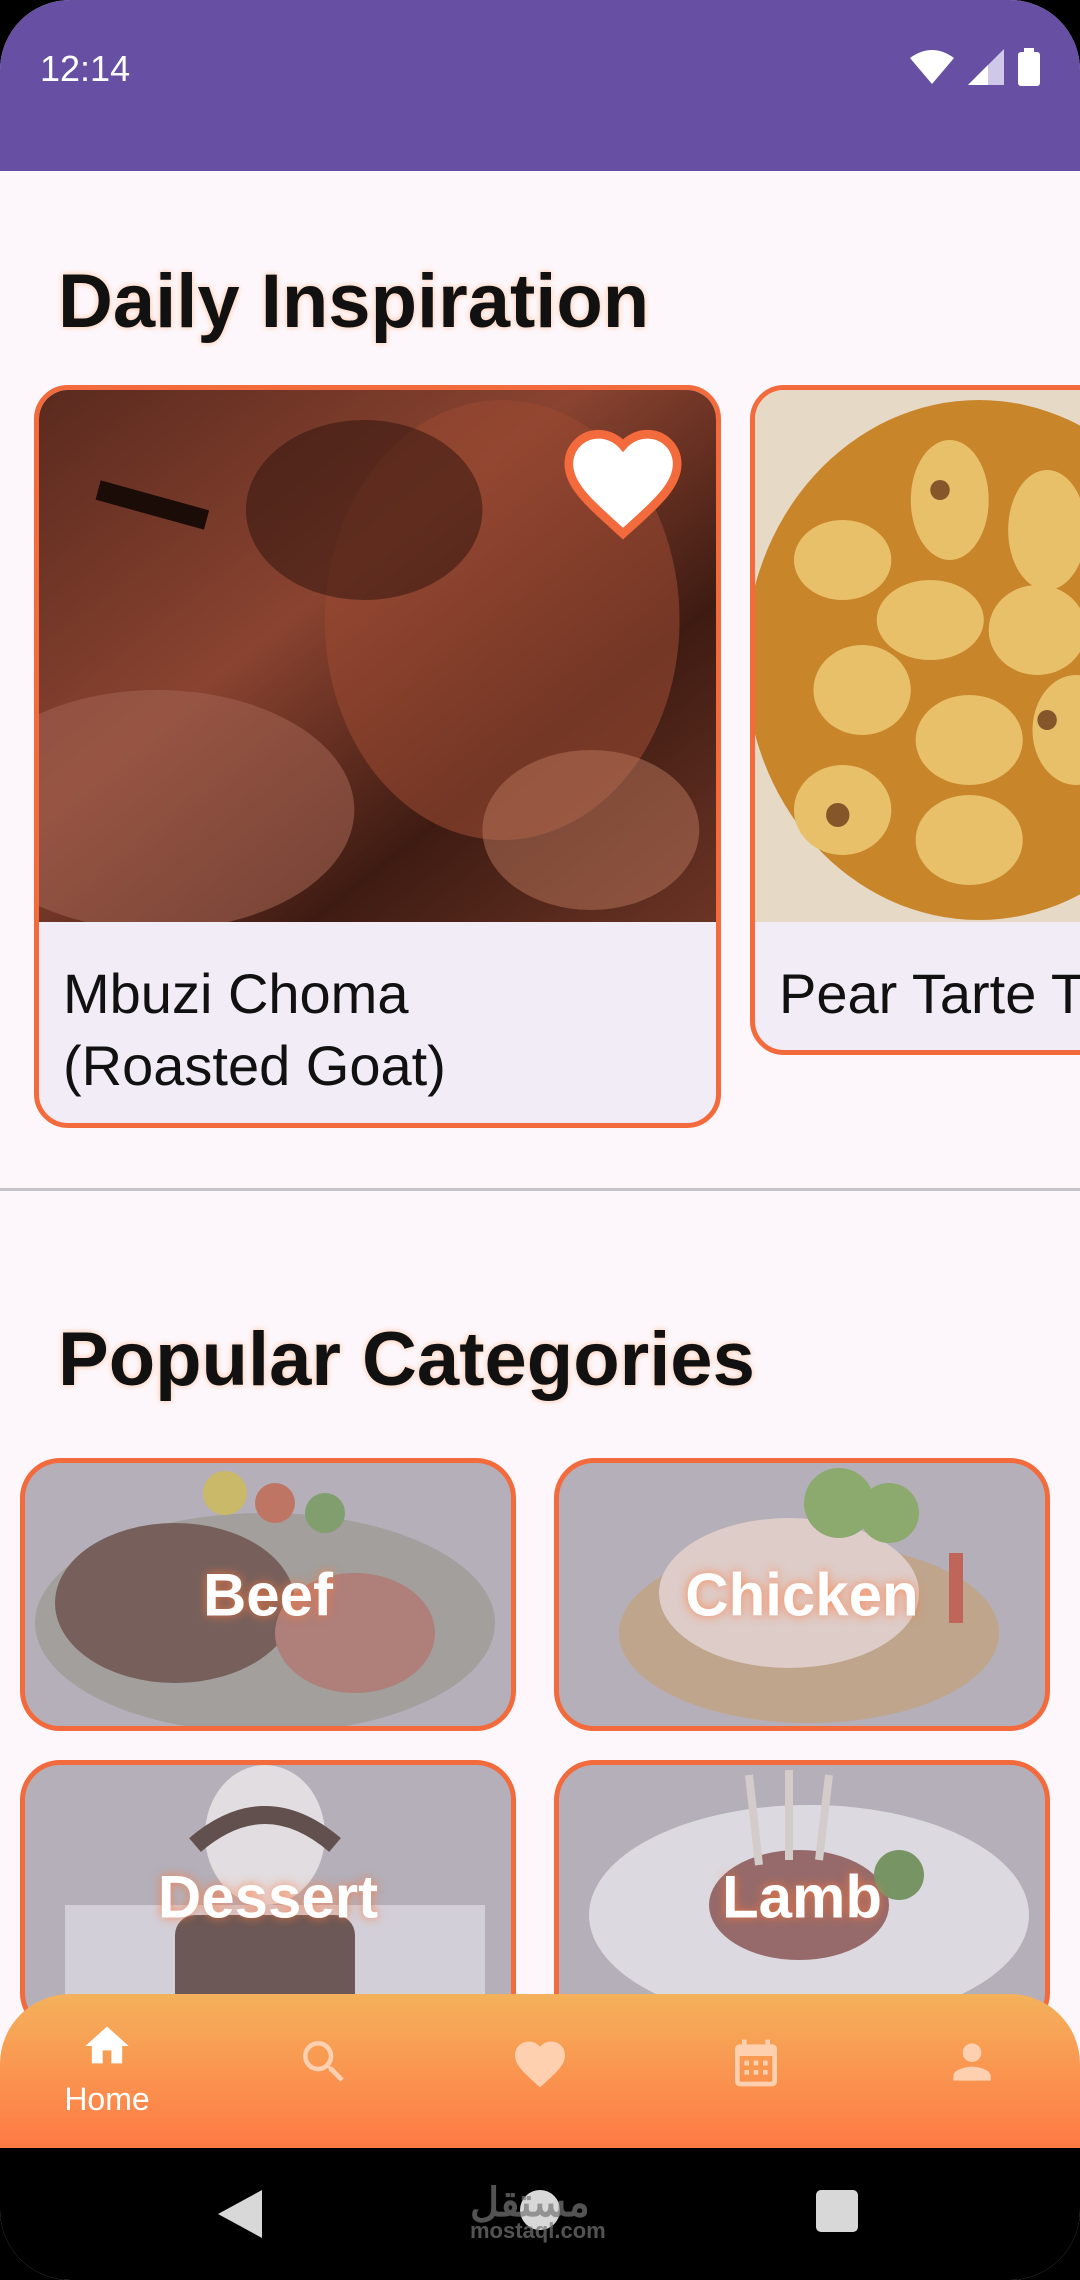 The height and width of the screenshot is (2280, 1080). I want to click on home-icon, so click(107, 2045).